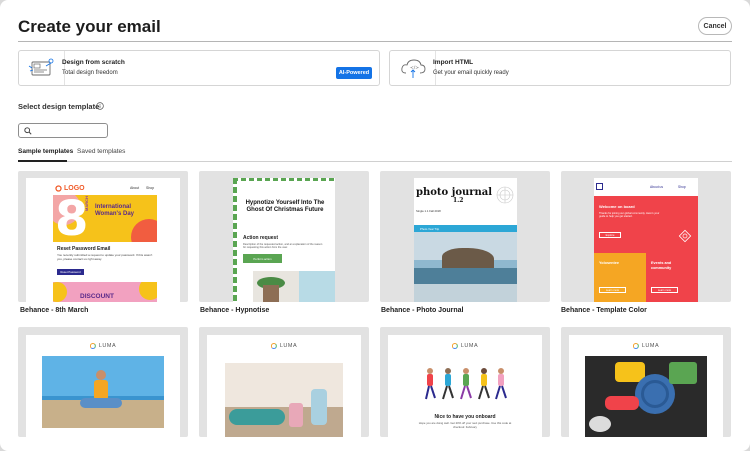 The width and height of the screenshot is (750, 451). Describe the element at coordinates (93, 62) in the screenshot. I see `scratch-title: Design from scratch` at that location.